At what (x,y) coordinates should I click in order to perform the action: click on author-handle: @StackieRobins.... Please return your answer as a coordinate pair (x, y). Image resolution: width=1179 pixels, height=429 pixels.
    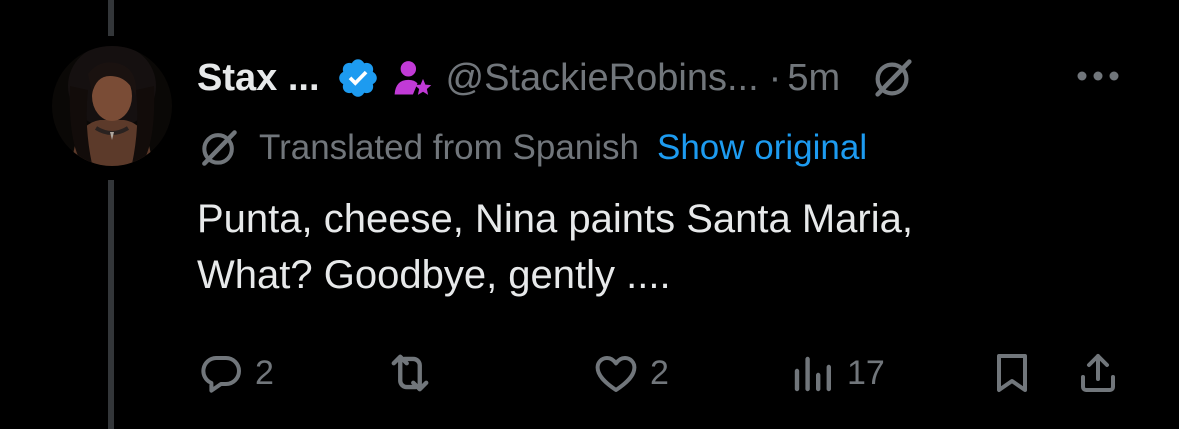
    Looking at the image, I should click on (602, 78).